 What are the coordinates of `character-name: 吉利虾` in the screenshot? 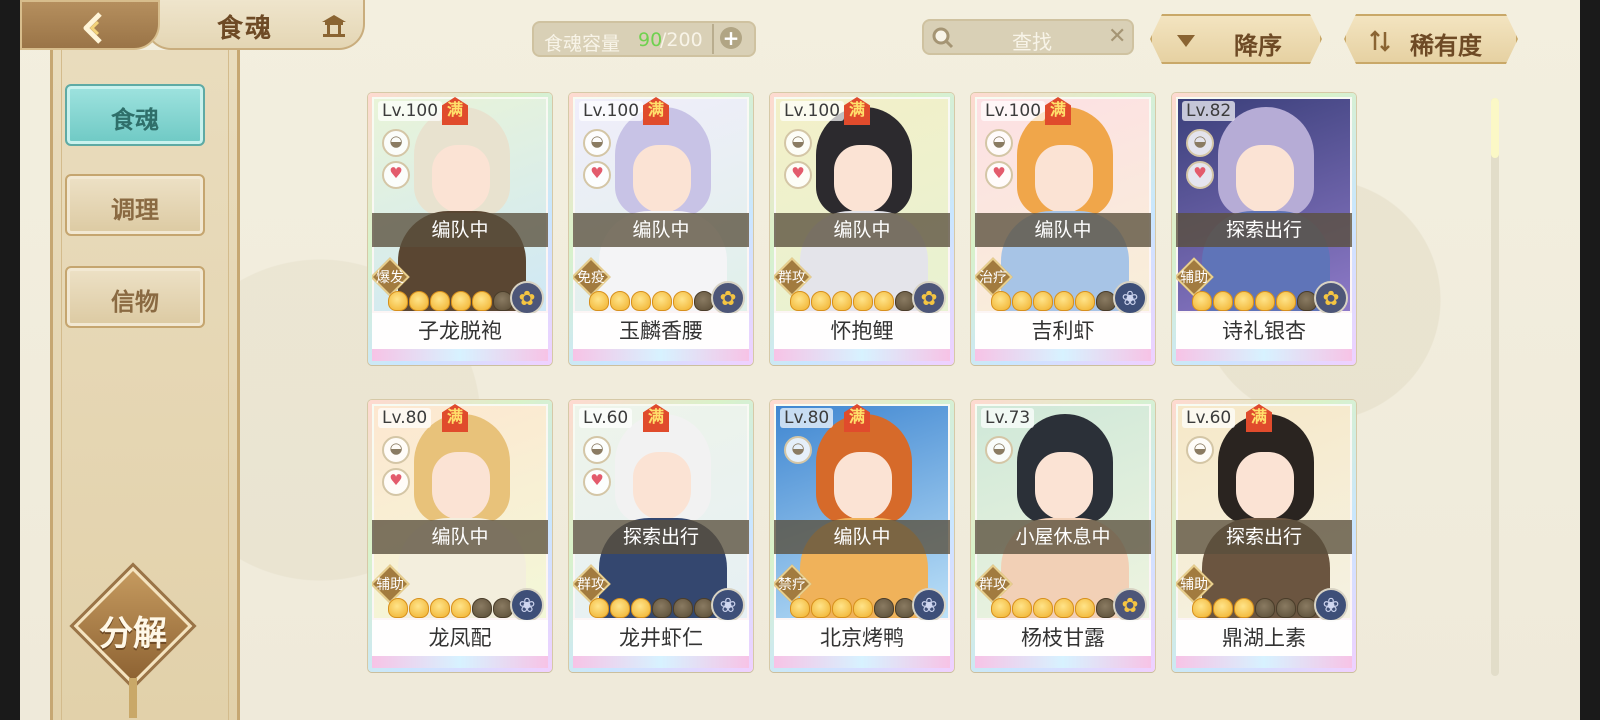 It's located at (1063, 331).